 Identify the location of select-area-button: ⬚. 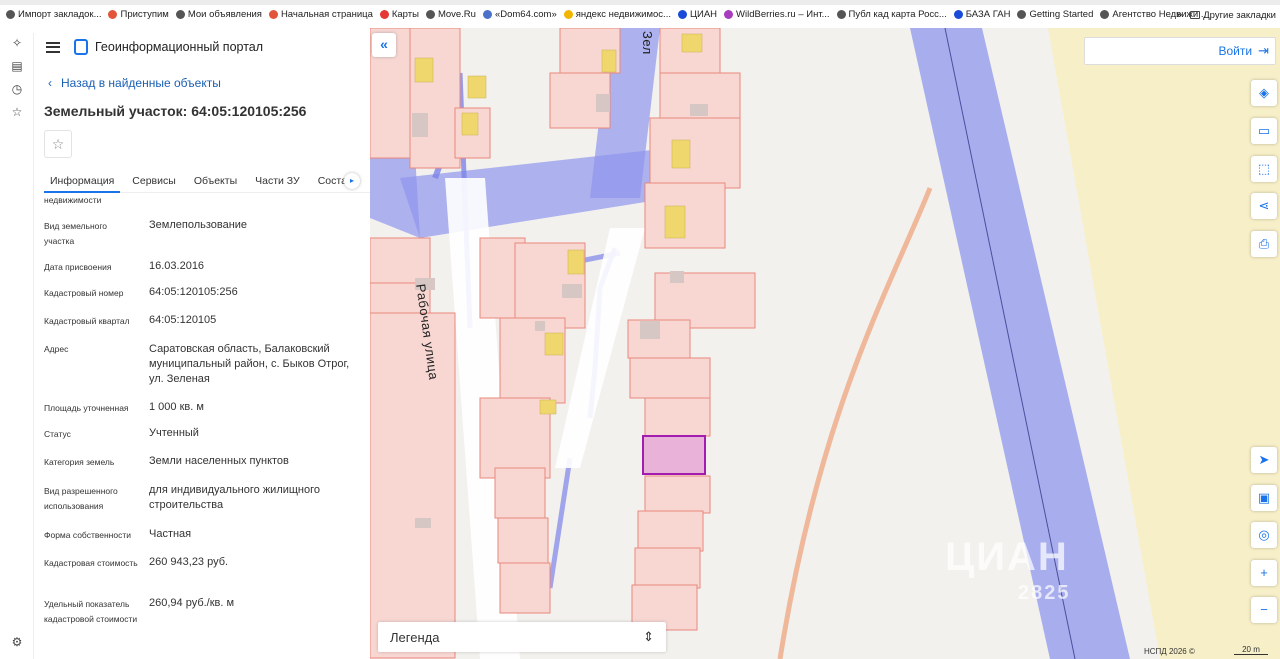
(1264, 169).